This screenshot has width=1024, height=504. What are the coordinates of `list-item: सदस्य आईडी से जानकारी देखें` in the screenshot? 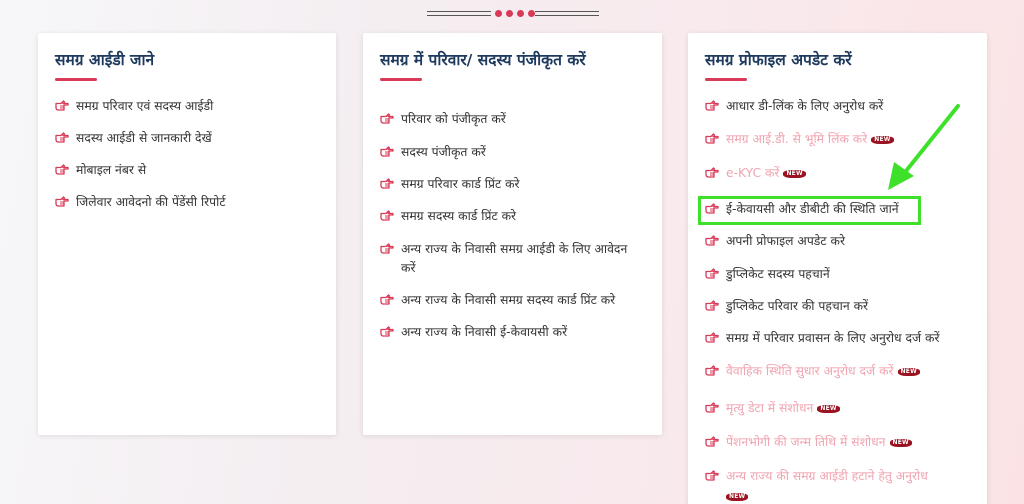 It's located at (186, 138).